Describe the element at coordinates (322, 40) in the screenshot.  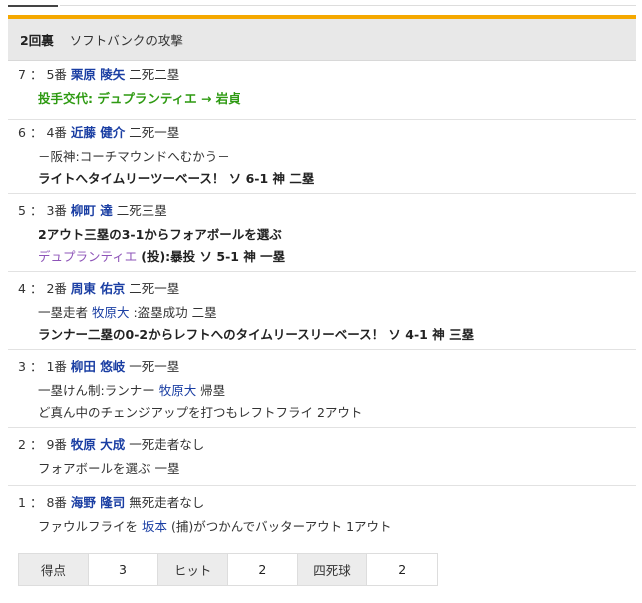
I see `inning-header: 2回裏 ソフトバンクの攻撃` at that location.